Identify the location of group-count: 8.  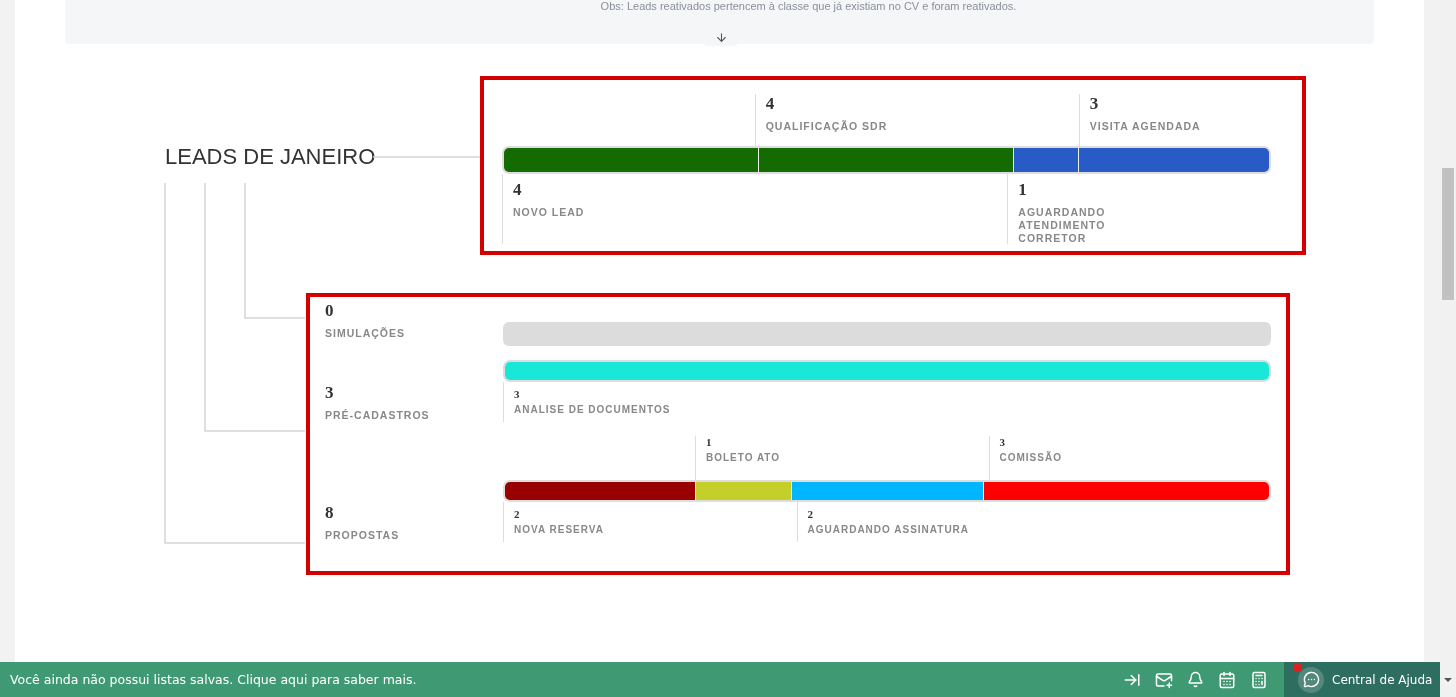
(330, 513).